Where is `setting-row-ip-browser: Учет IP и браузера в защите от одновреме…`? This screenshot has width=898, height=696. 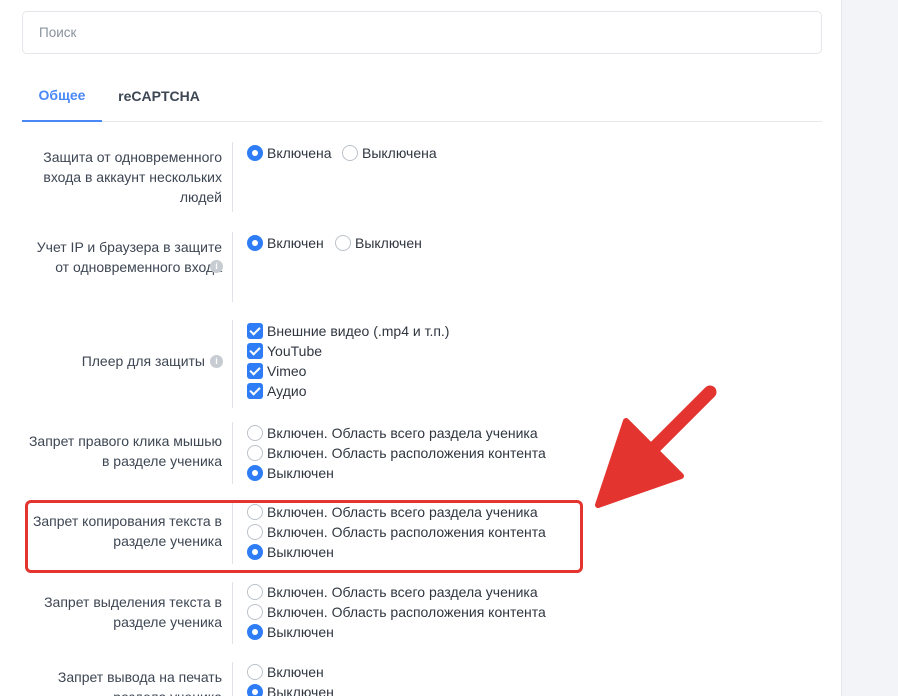
setting-row-ip-browser: Учет IP и браузера в защите от одновреме… is located at coordinates (420, 268).